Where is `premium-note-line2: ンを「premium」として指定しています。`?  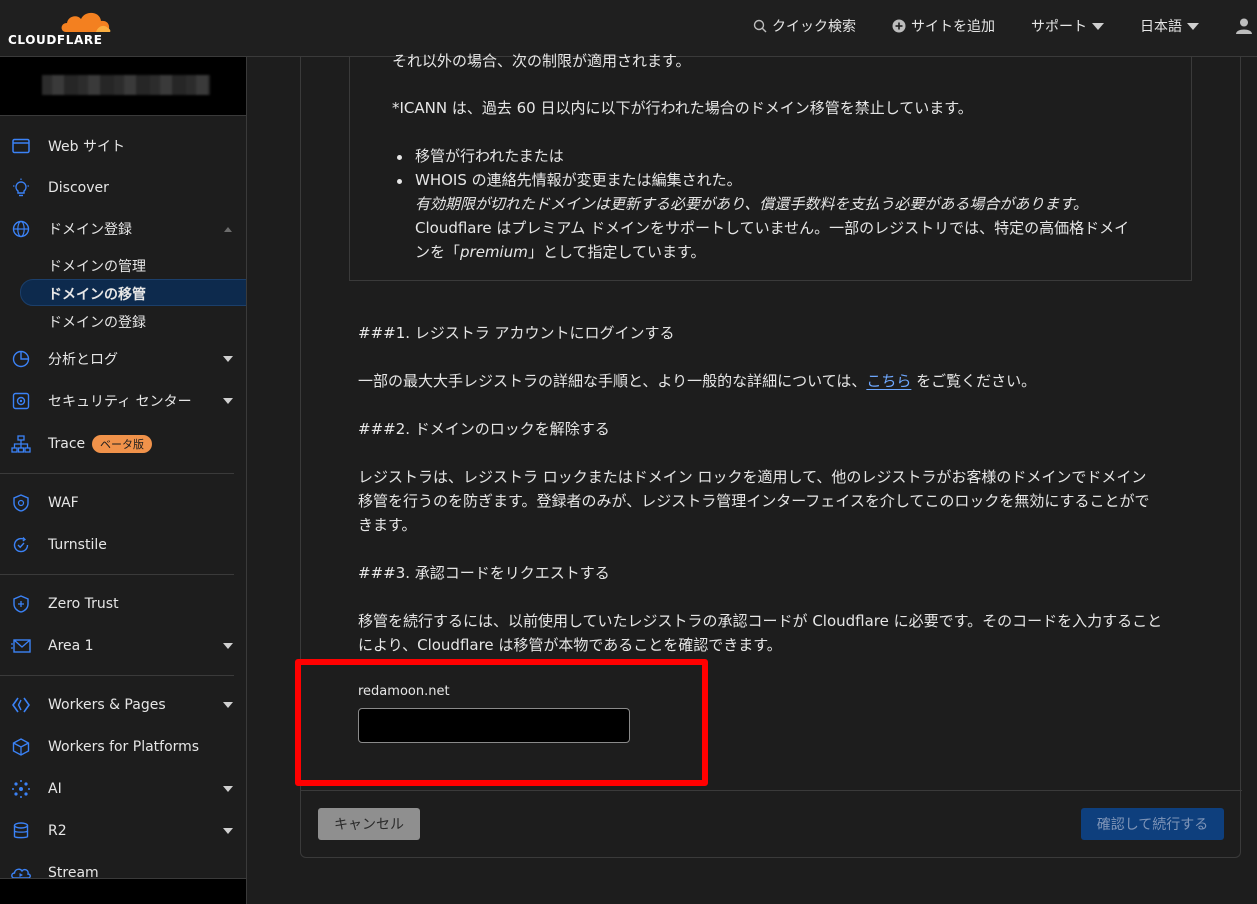 premium-note-line2: ンを「premium」として指定しています。 is located at coordinates (560, 252).